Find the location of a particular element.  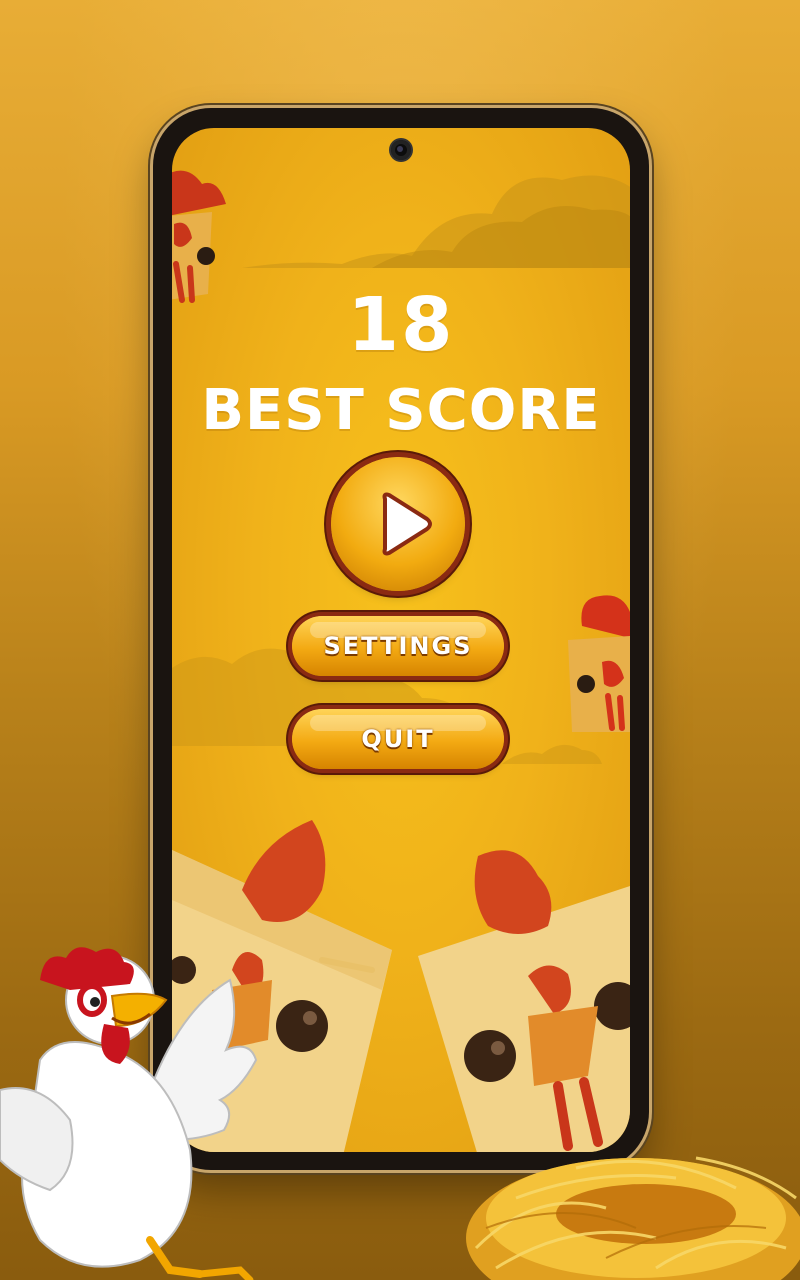

rooster-mascot-illustration is located at coordinates (129, 1113).